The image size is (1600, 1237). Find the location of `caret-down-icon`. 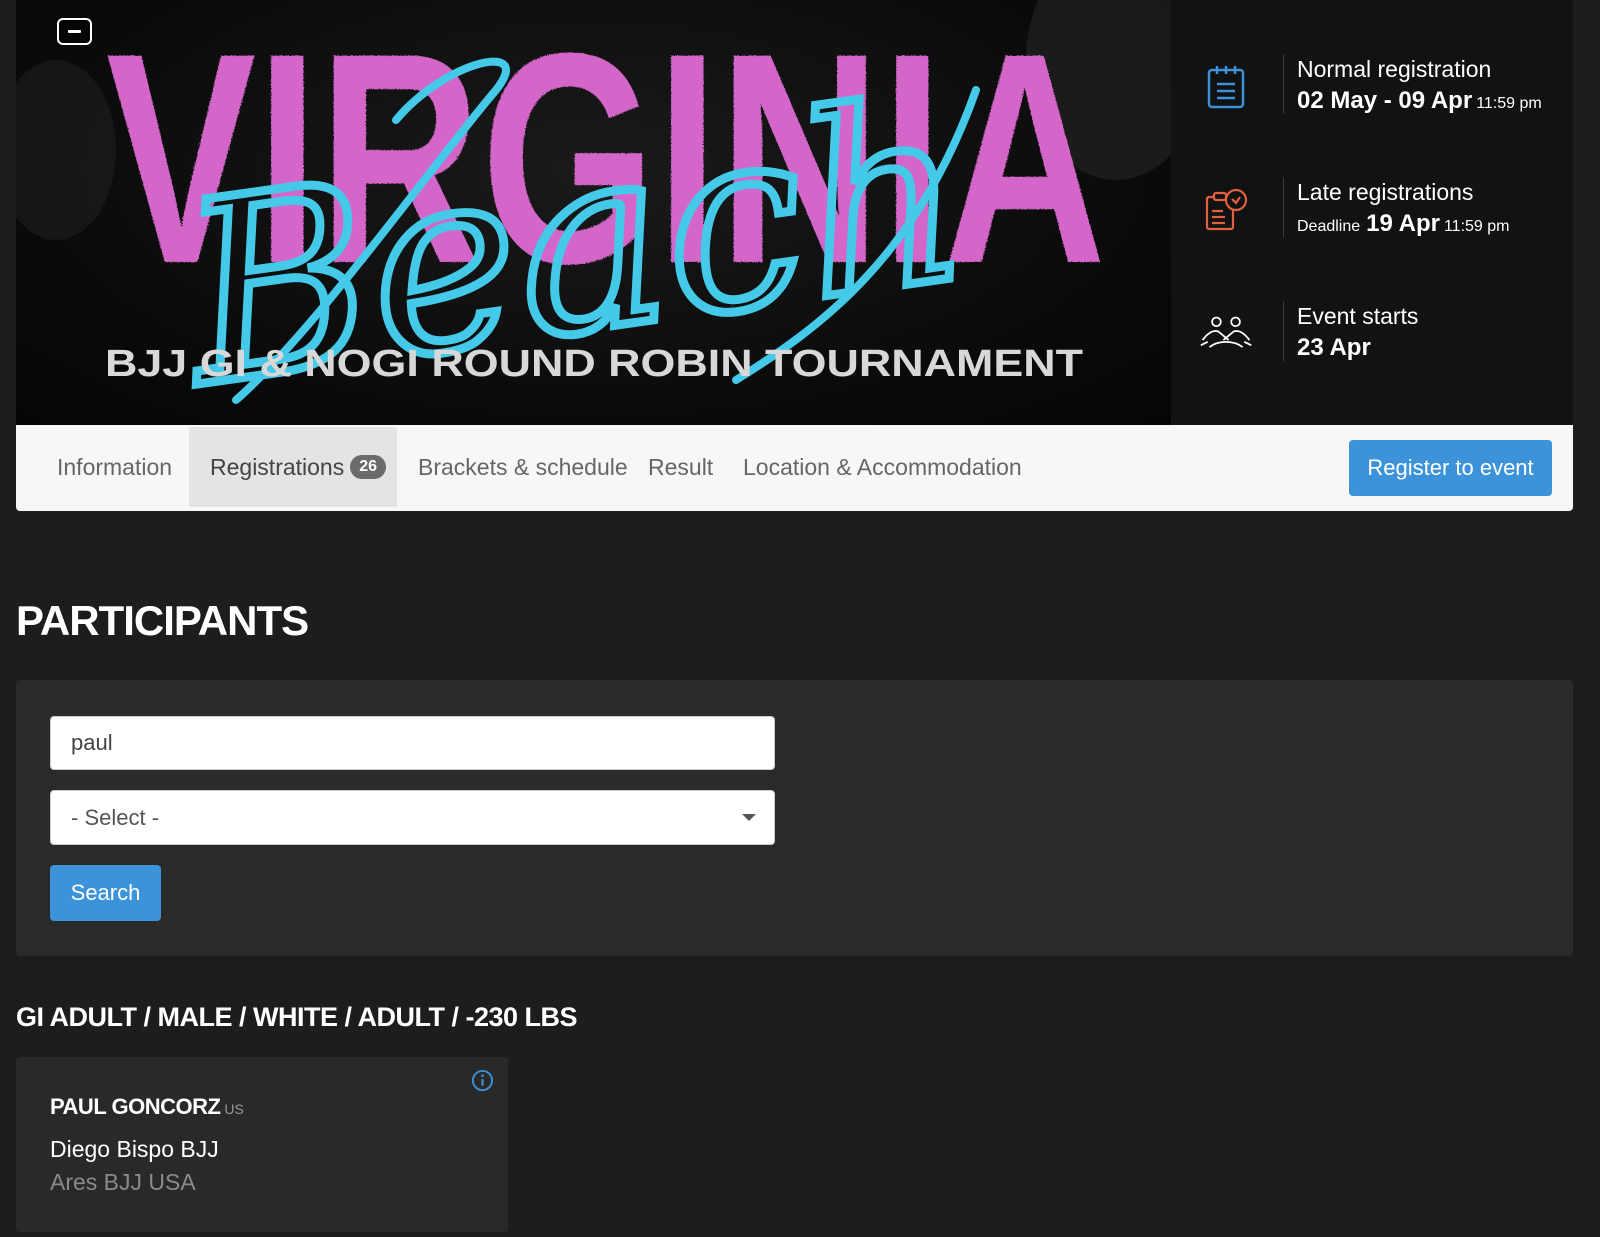

caret-down-icon is located at coordinates (749, 817).